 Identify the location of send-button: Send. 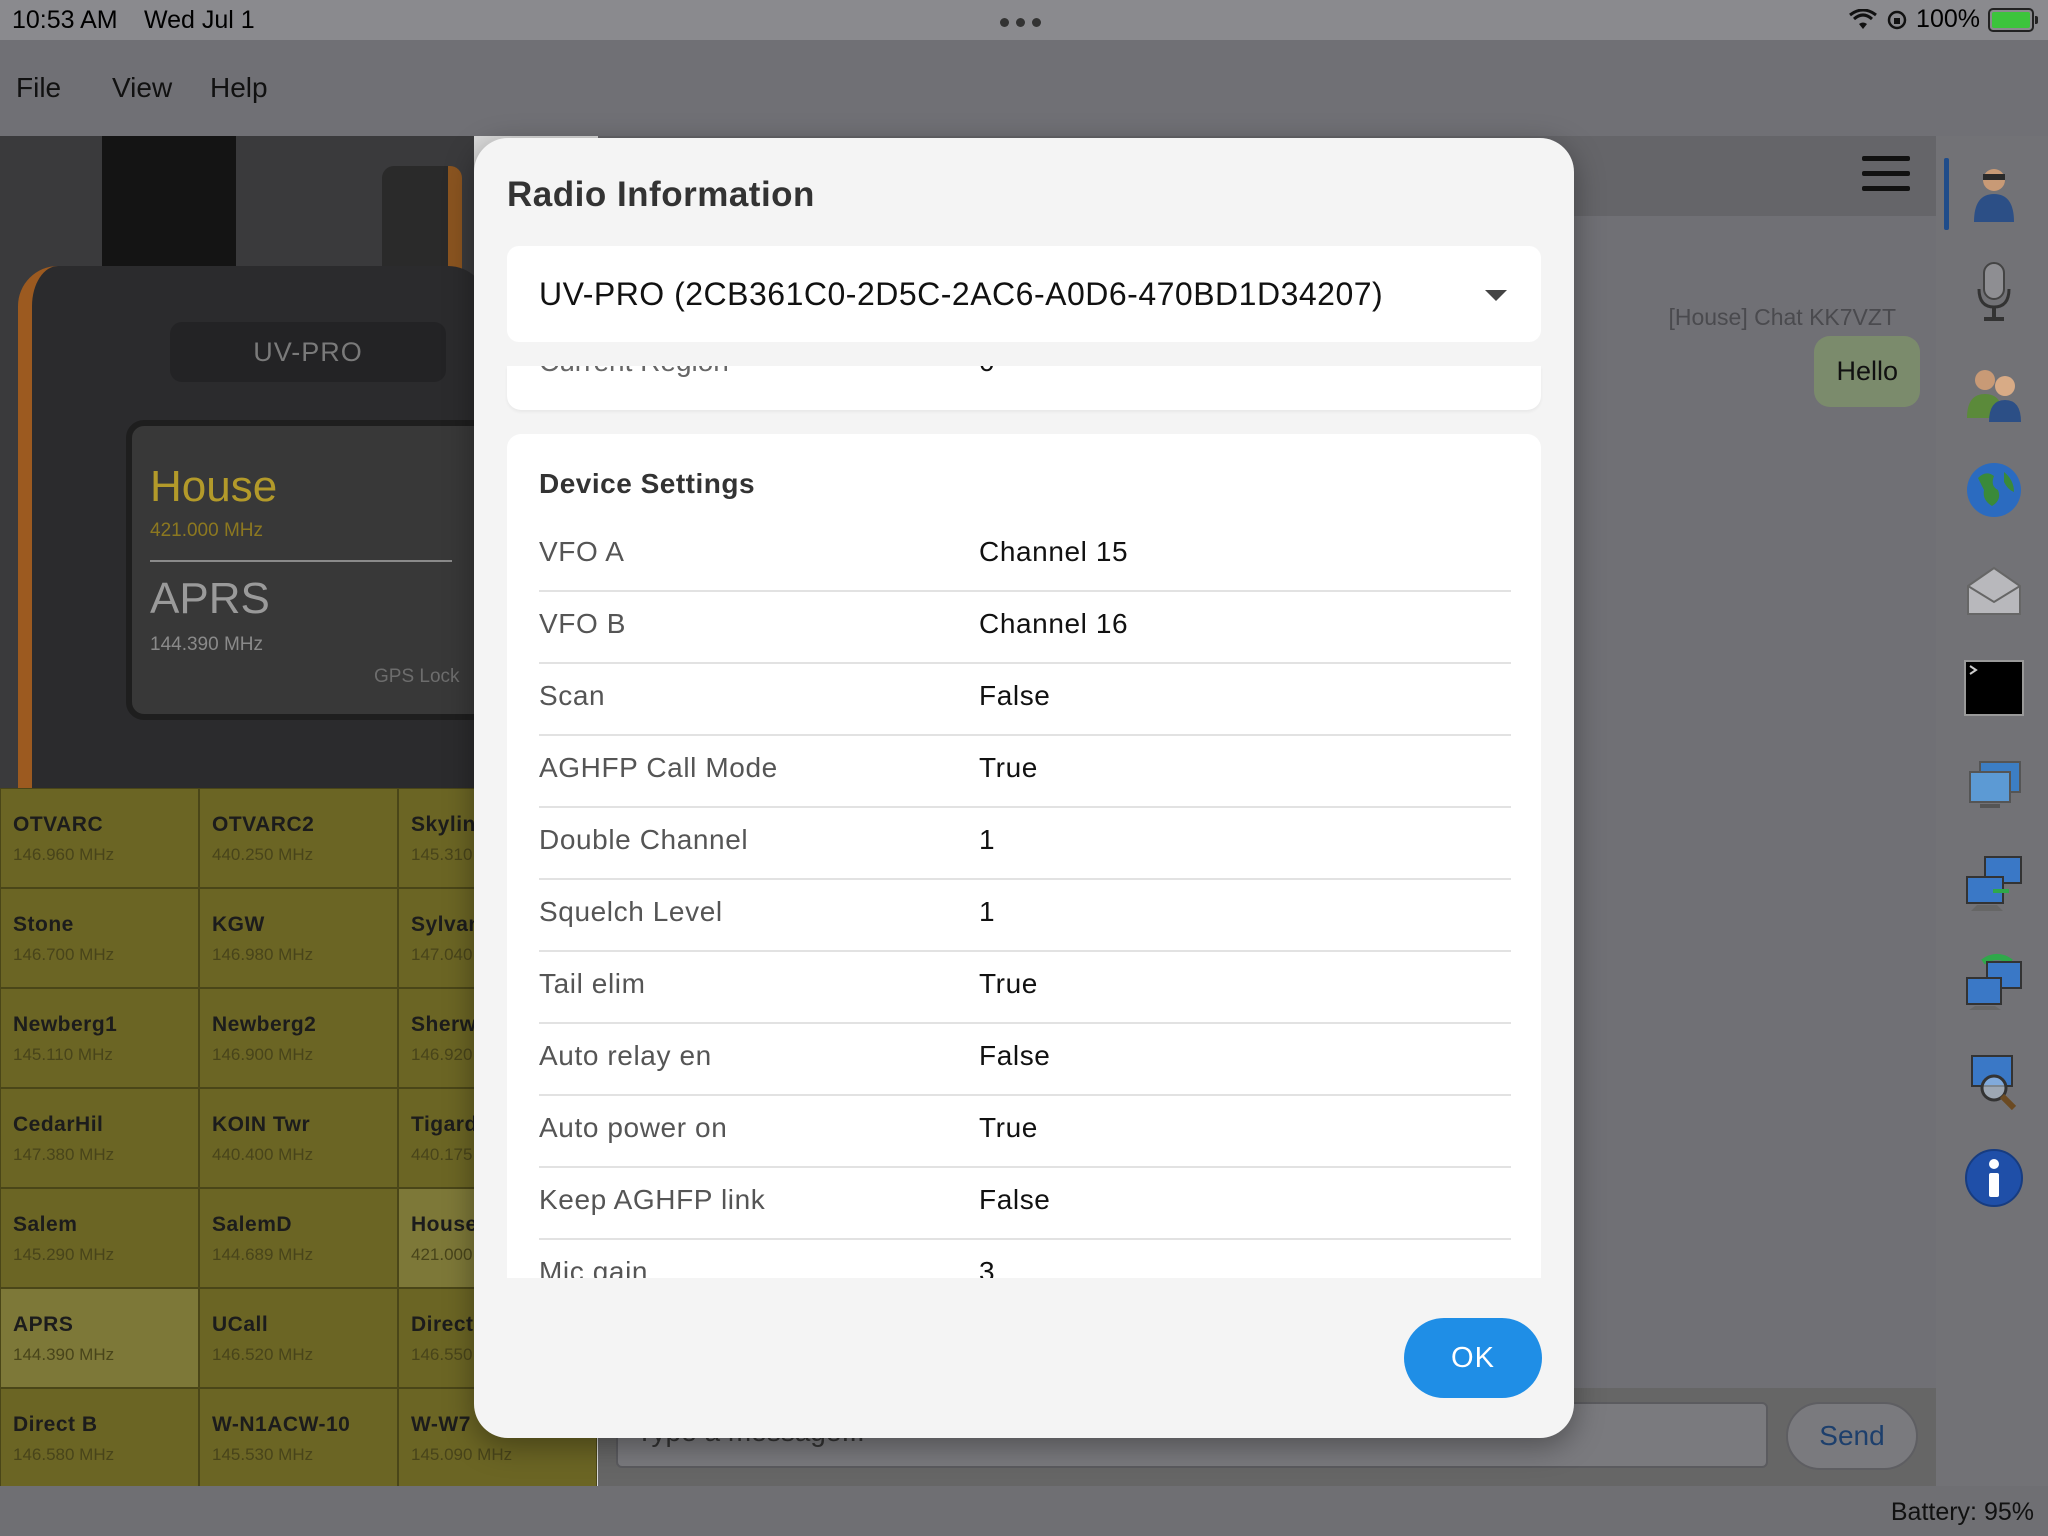
(1852, 1436).